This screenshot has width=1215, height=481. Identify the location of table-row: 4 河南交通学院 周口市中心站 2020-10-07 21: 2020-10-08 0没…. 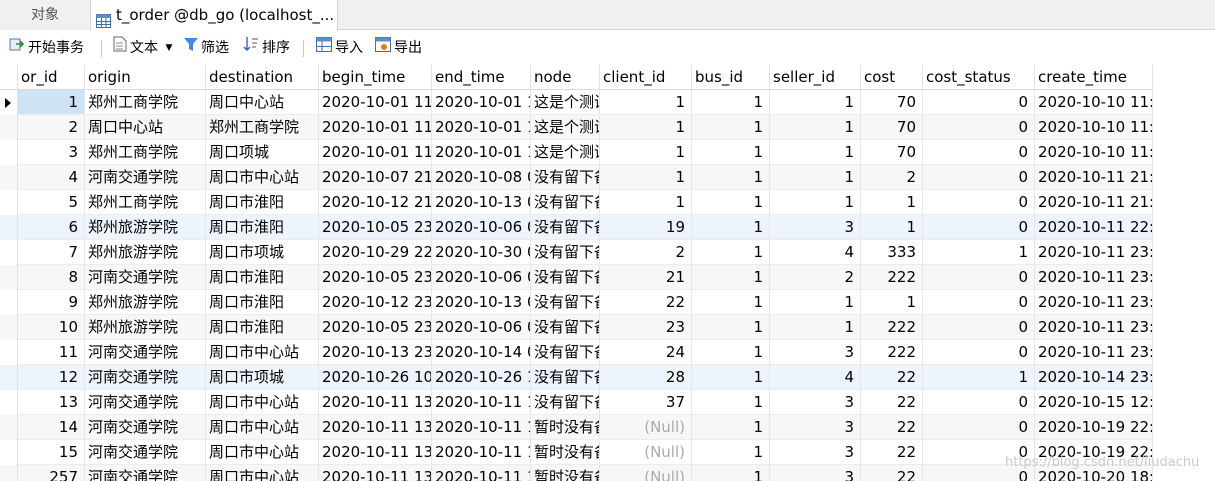
(576, 177).